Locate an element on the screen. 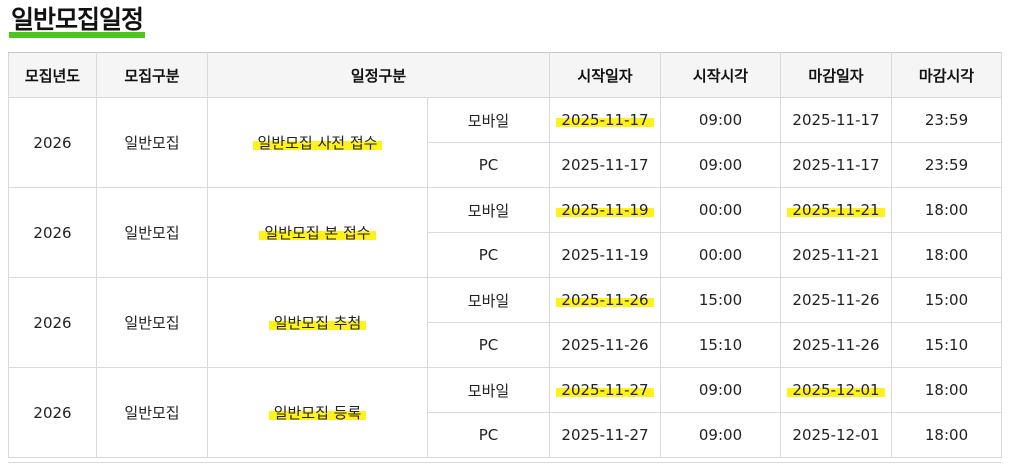 Image resolution: width=1013 pixels, height=468 pixels. stage-cell: 일반모집 추첨 is located at coordinates (317, 322).